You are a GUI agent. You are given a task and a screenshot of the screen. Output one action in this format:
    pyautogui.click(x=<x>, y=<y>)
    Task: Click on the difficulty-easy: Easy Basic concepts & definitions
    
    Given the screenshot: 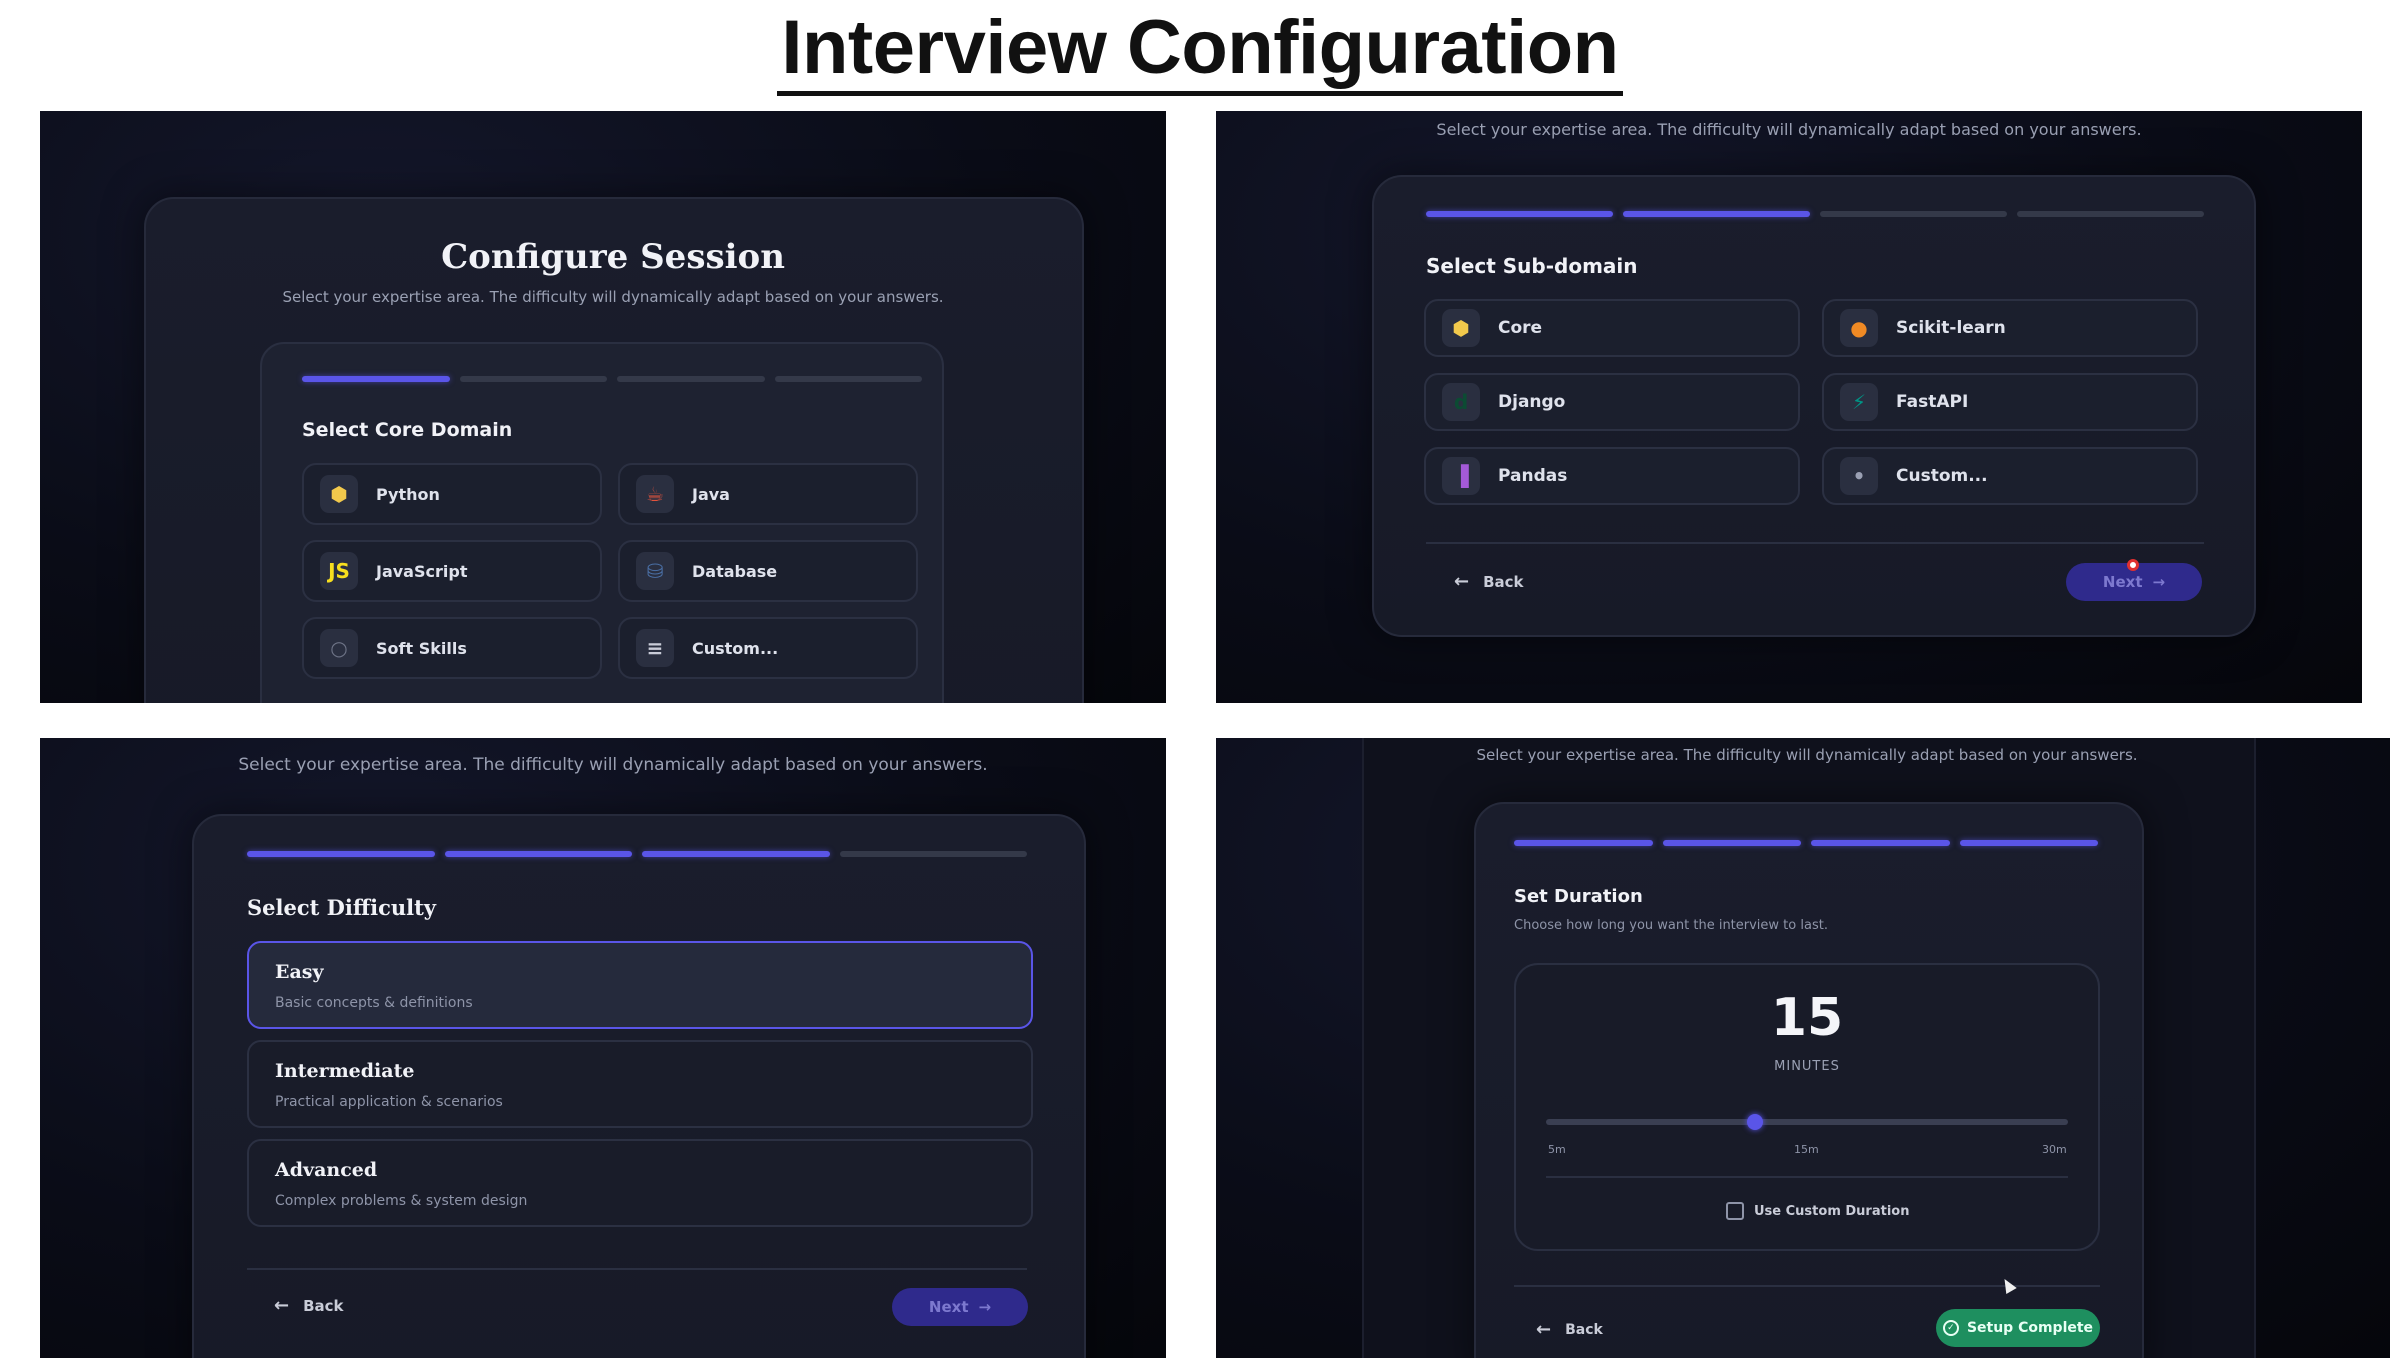 What is the action you would take?
    pyautogui.click(x=640, y=985)
    